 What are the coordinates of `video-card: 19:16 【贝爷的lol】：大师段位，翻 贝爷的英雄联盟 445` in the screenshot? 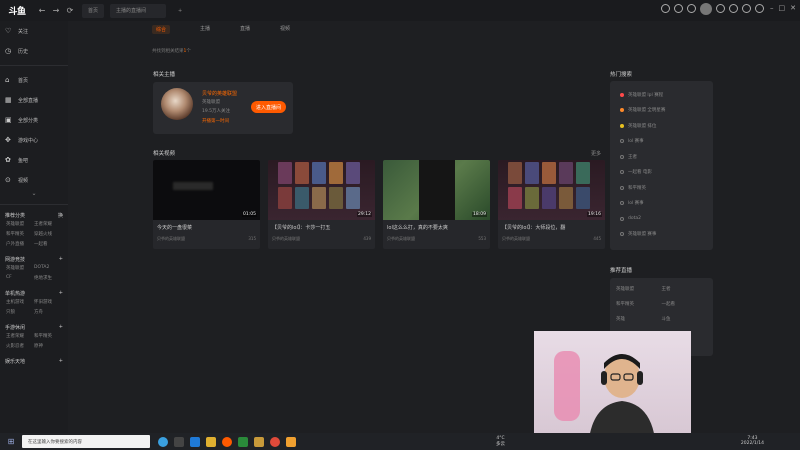 It's located at (551, 204).